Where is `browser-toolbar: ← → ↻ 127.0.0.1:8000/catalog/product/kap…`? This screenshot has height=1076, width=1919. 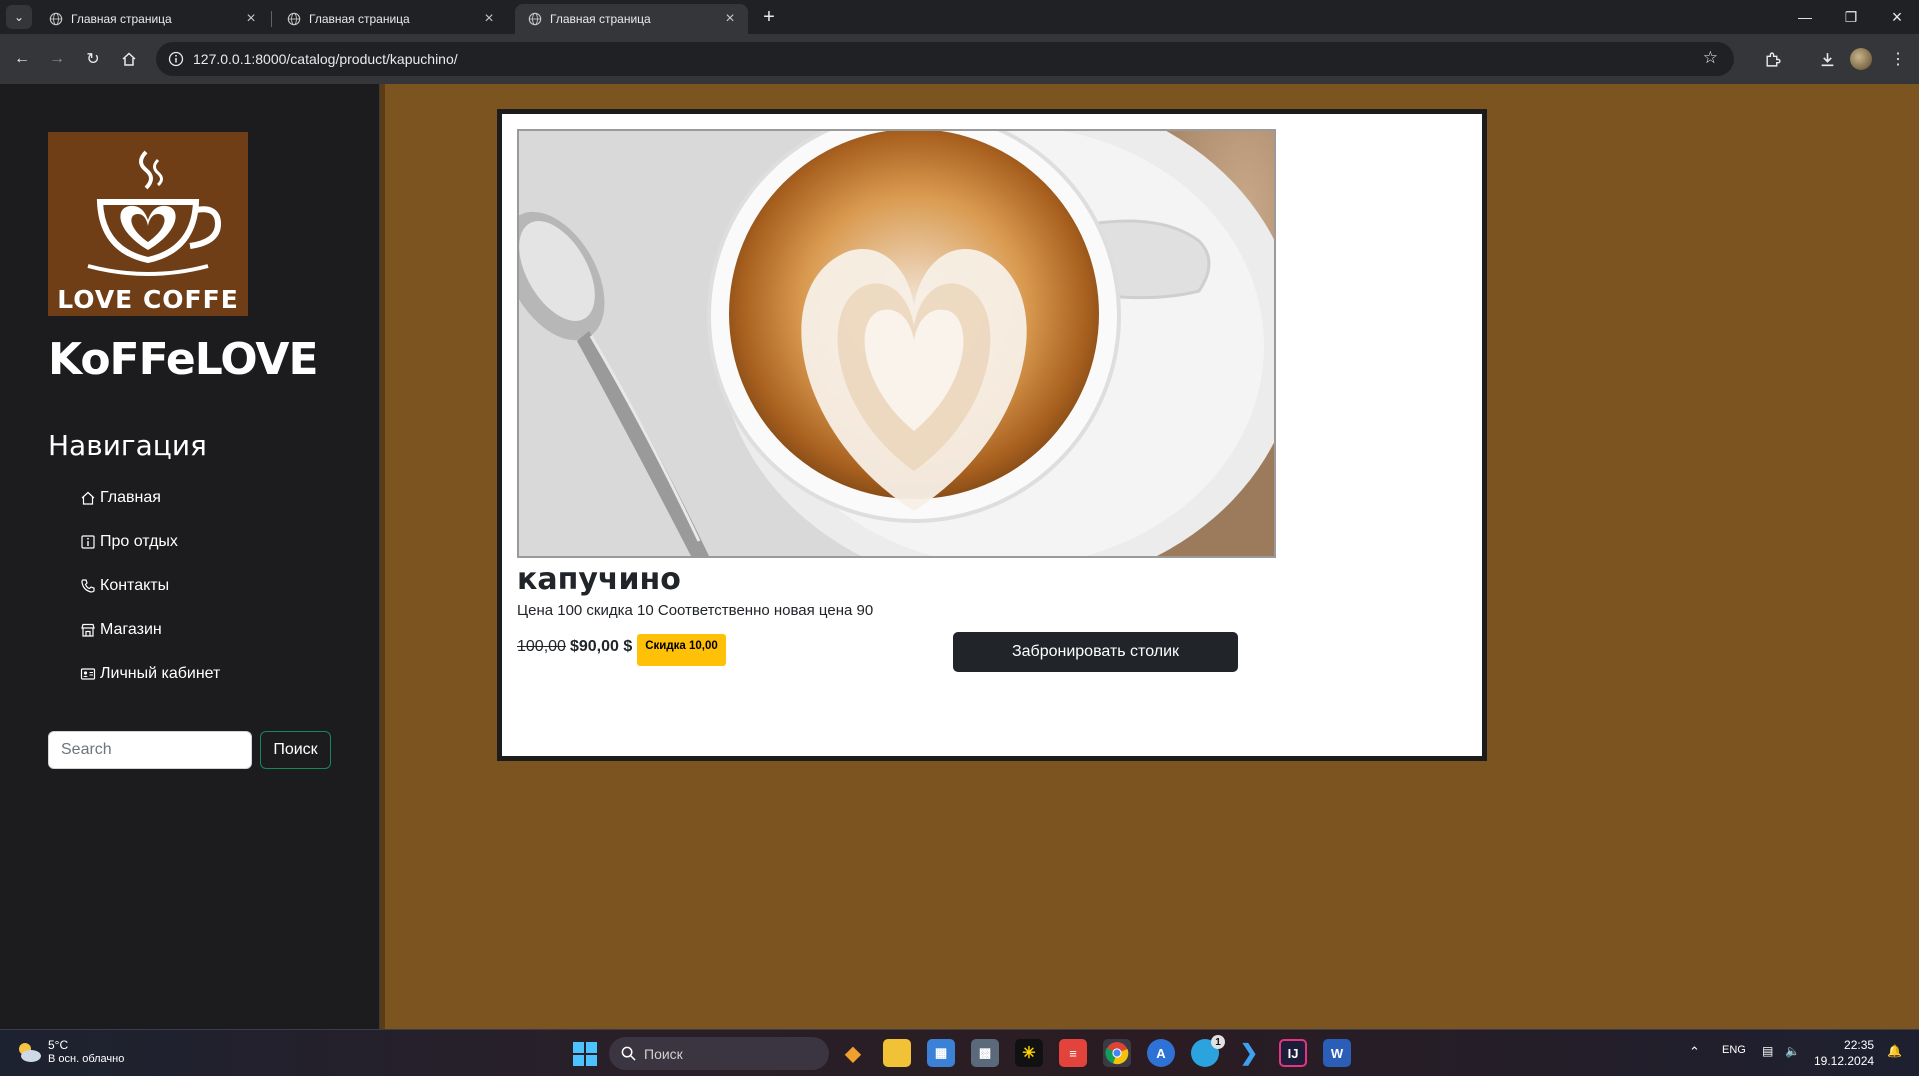
browser-toolbar: ← → ↻ 127.0.0.1:8000/catalog/product/kap… is located at coordinates (959, 59).